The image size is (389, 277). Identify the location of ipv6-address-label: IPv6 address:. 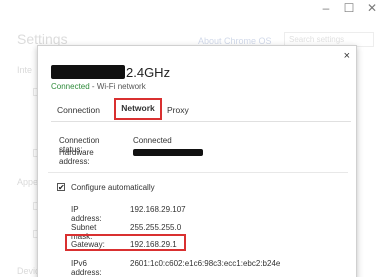
(86, 268).